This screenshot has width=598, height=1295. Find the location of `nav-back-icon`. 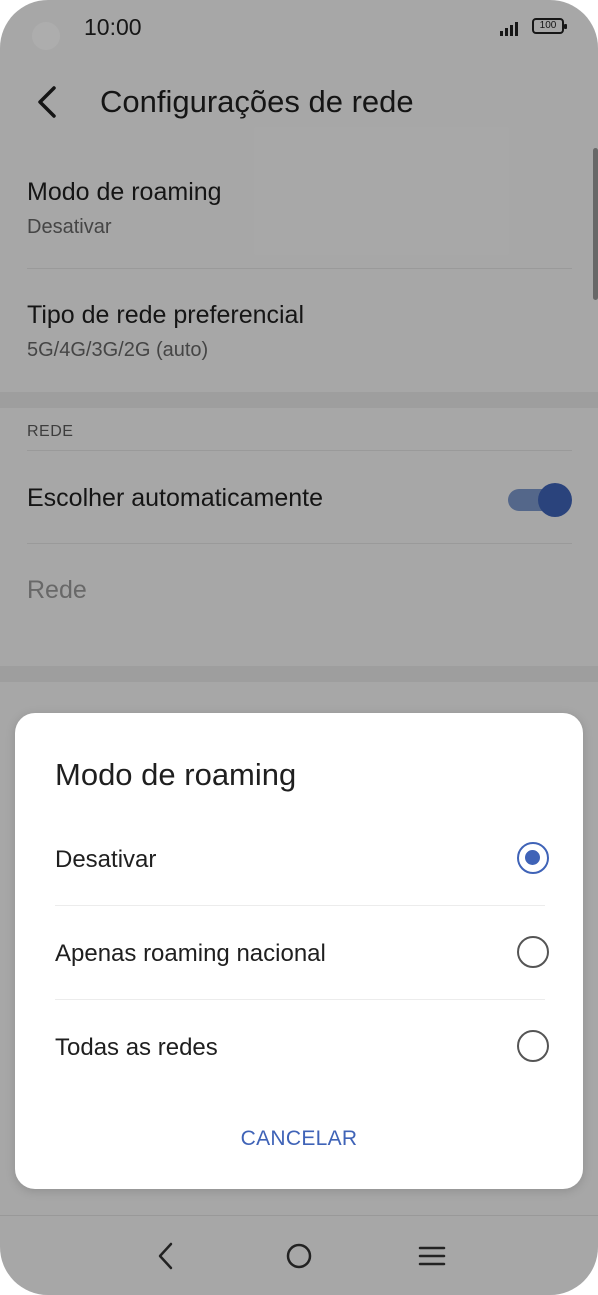

nav-back-icon is located at coordinates (165, 1256).